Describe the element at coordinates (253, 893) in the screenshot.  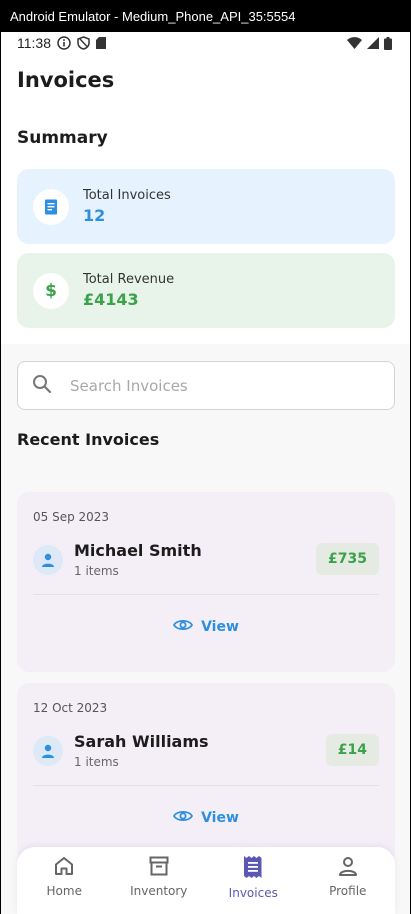
I see `nav-invoices-label: Invoices` at that location.